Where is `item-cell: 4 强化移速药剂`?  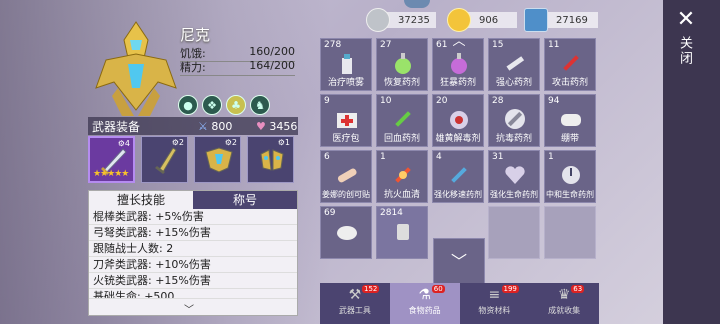
item-cell: 4 强化移速药剂 is located at coordinates (458, 176).